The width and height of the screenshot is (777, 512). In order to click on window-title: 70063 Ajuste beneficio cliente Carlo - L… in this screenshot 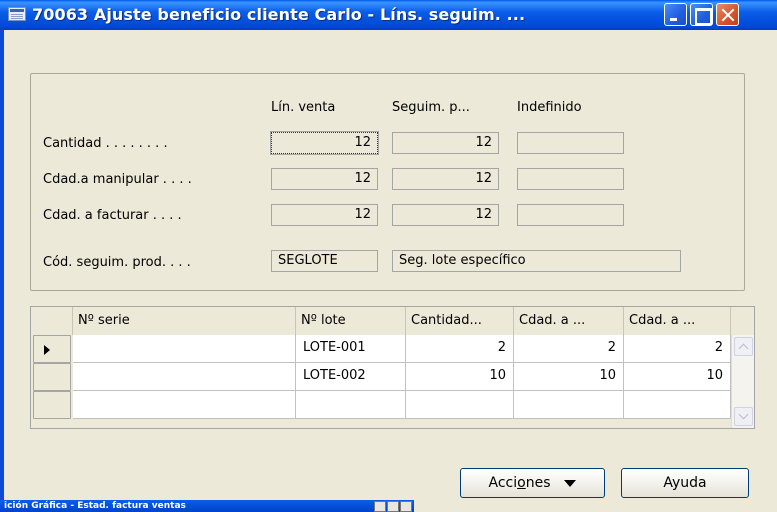, I will do `click(279, 14)`.